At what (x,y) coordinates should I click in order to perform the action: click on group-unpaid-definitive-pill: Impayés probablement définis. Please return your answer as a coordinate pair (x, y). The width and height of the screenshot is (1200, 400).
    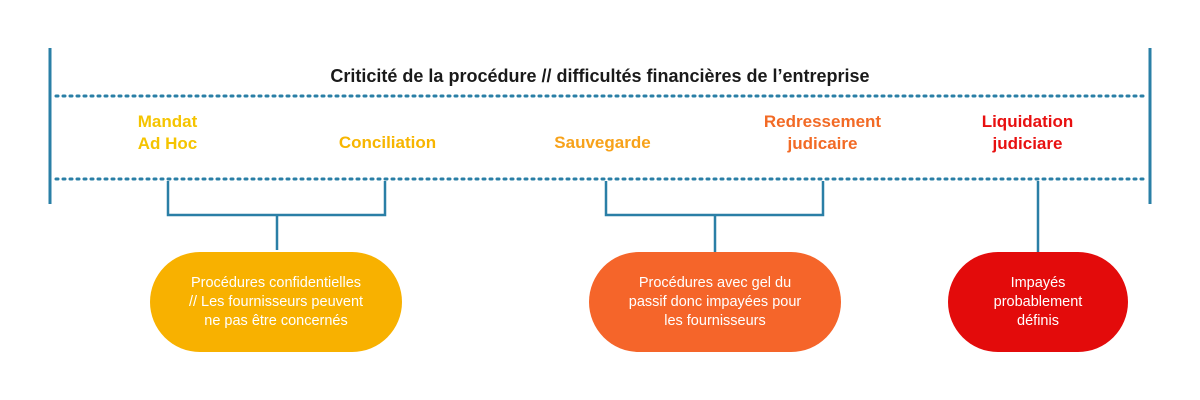
    Looking at the image, I should click on (1038, 302).